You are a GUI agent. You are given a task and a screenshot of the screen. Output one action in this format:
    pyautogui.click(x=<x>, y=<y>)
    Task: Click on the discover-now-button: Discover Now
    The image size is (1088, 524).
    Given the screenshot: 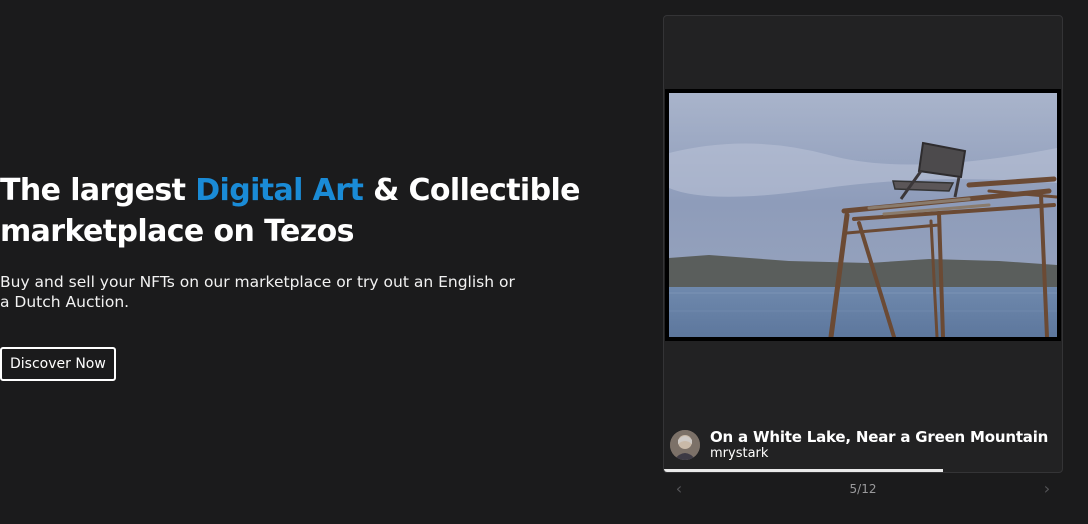 What is the action you would take?
    pyautogui.click(x=58, y=364)
    